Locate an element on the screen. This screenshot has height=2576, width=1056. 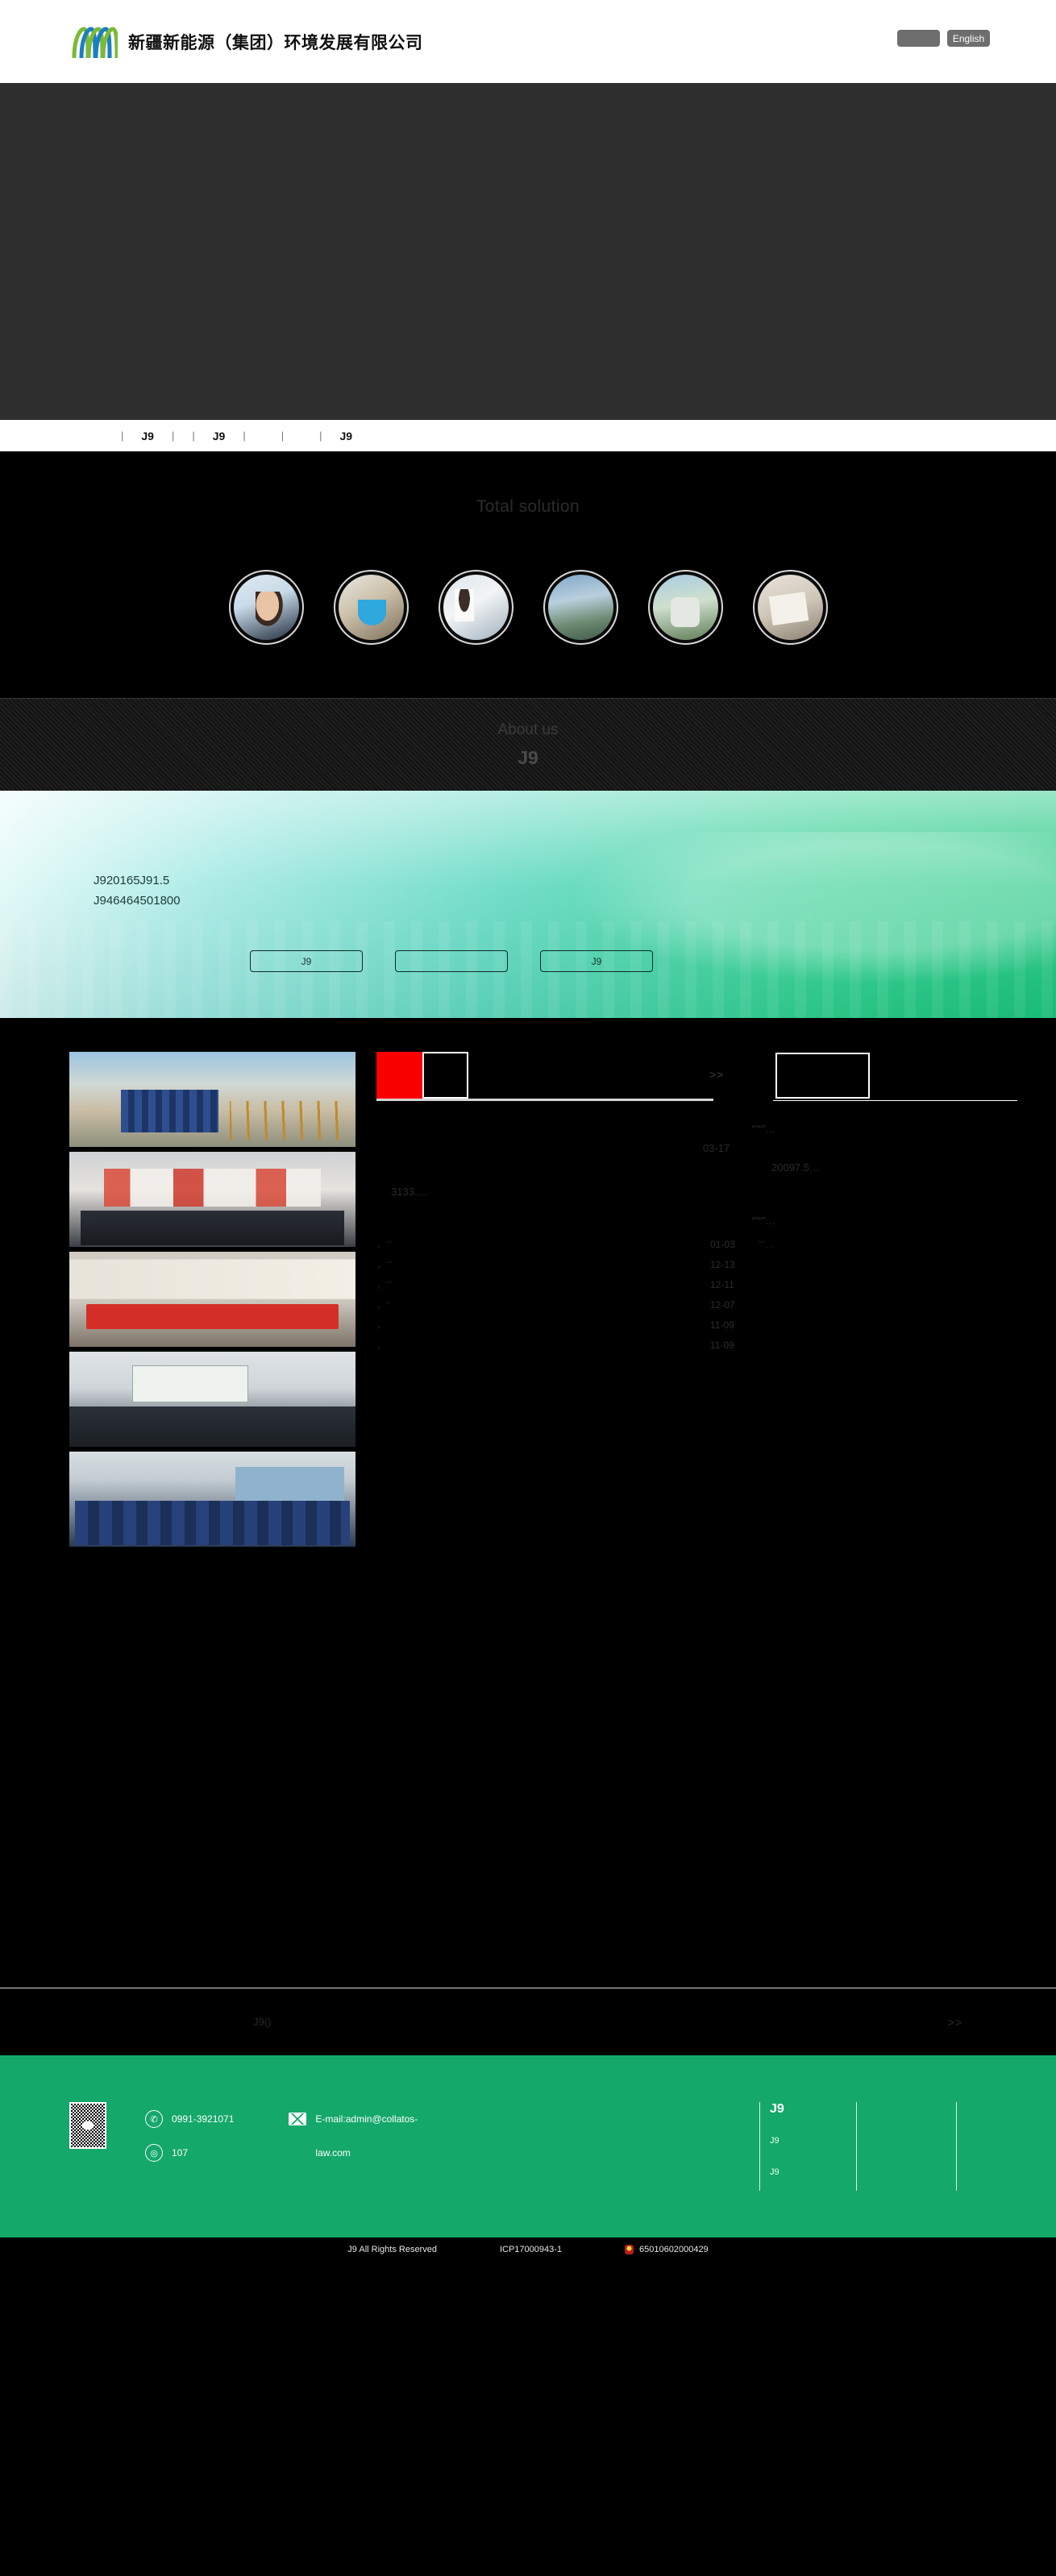
nav-item-3: J9 is located at coordinates (346, 436).